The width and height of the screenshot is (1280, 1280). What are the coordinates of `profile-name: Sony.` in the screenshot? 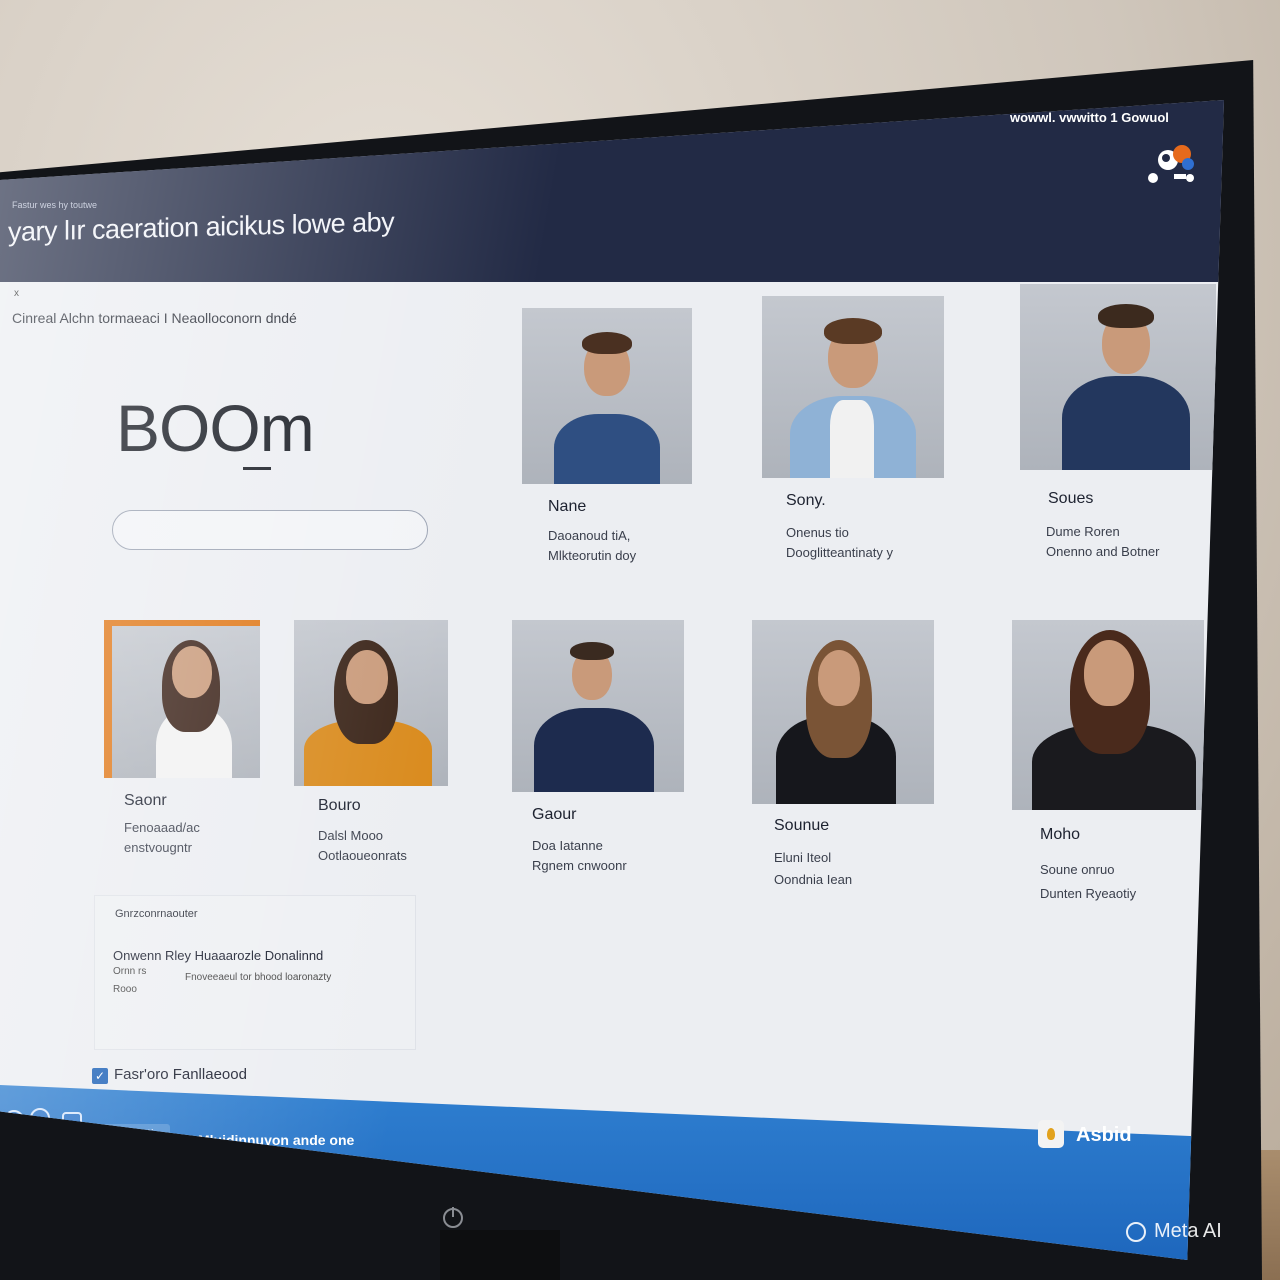 It's located at (806, 500).